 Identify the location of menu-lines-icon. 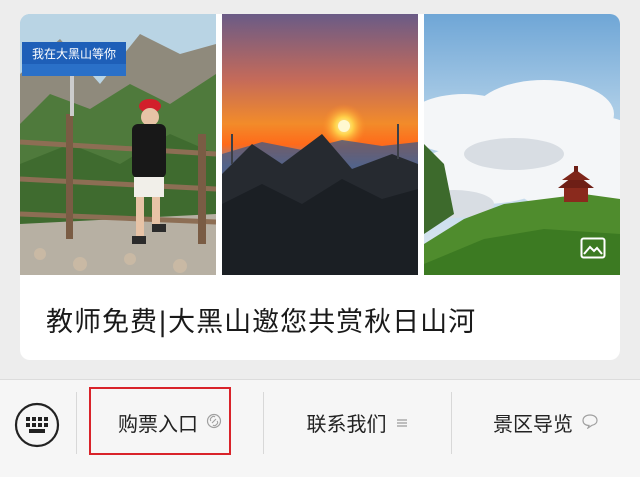
(402, 422).